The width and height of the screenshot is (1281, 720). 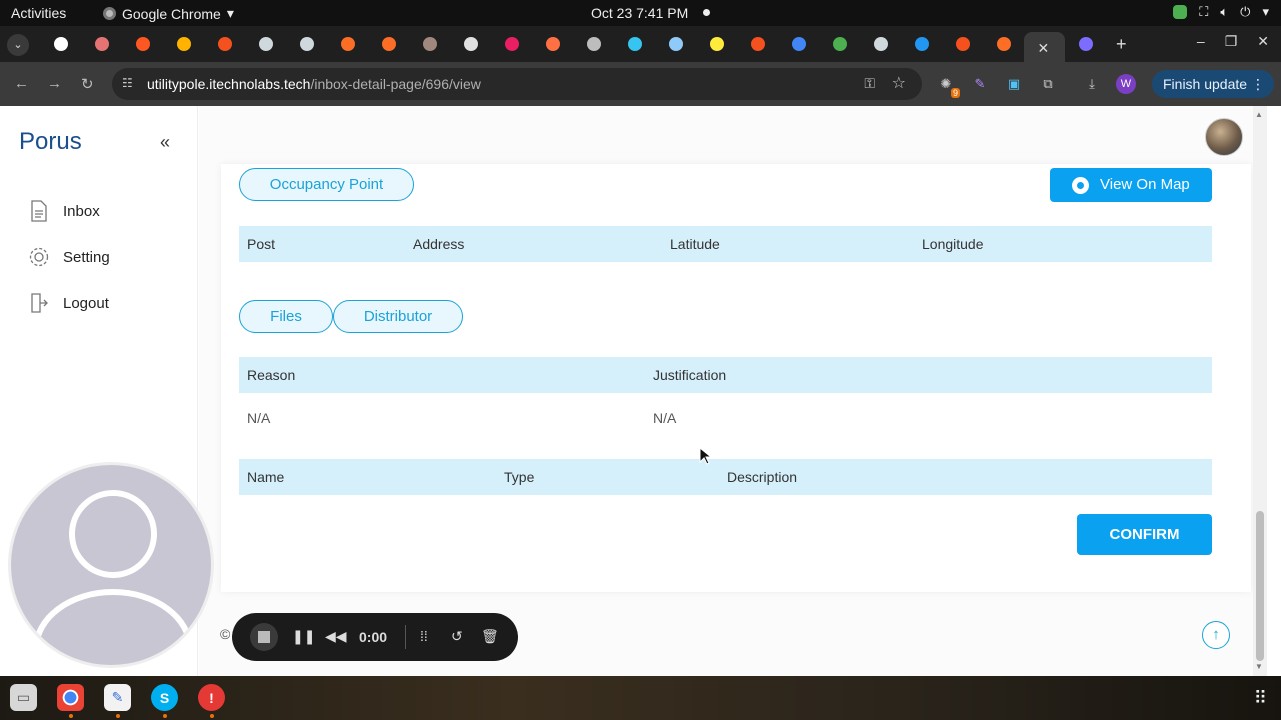 I want to click on column-header-name: Name, so click(x=266, y=477).